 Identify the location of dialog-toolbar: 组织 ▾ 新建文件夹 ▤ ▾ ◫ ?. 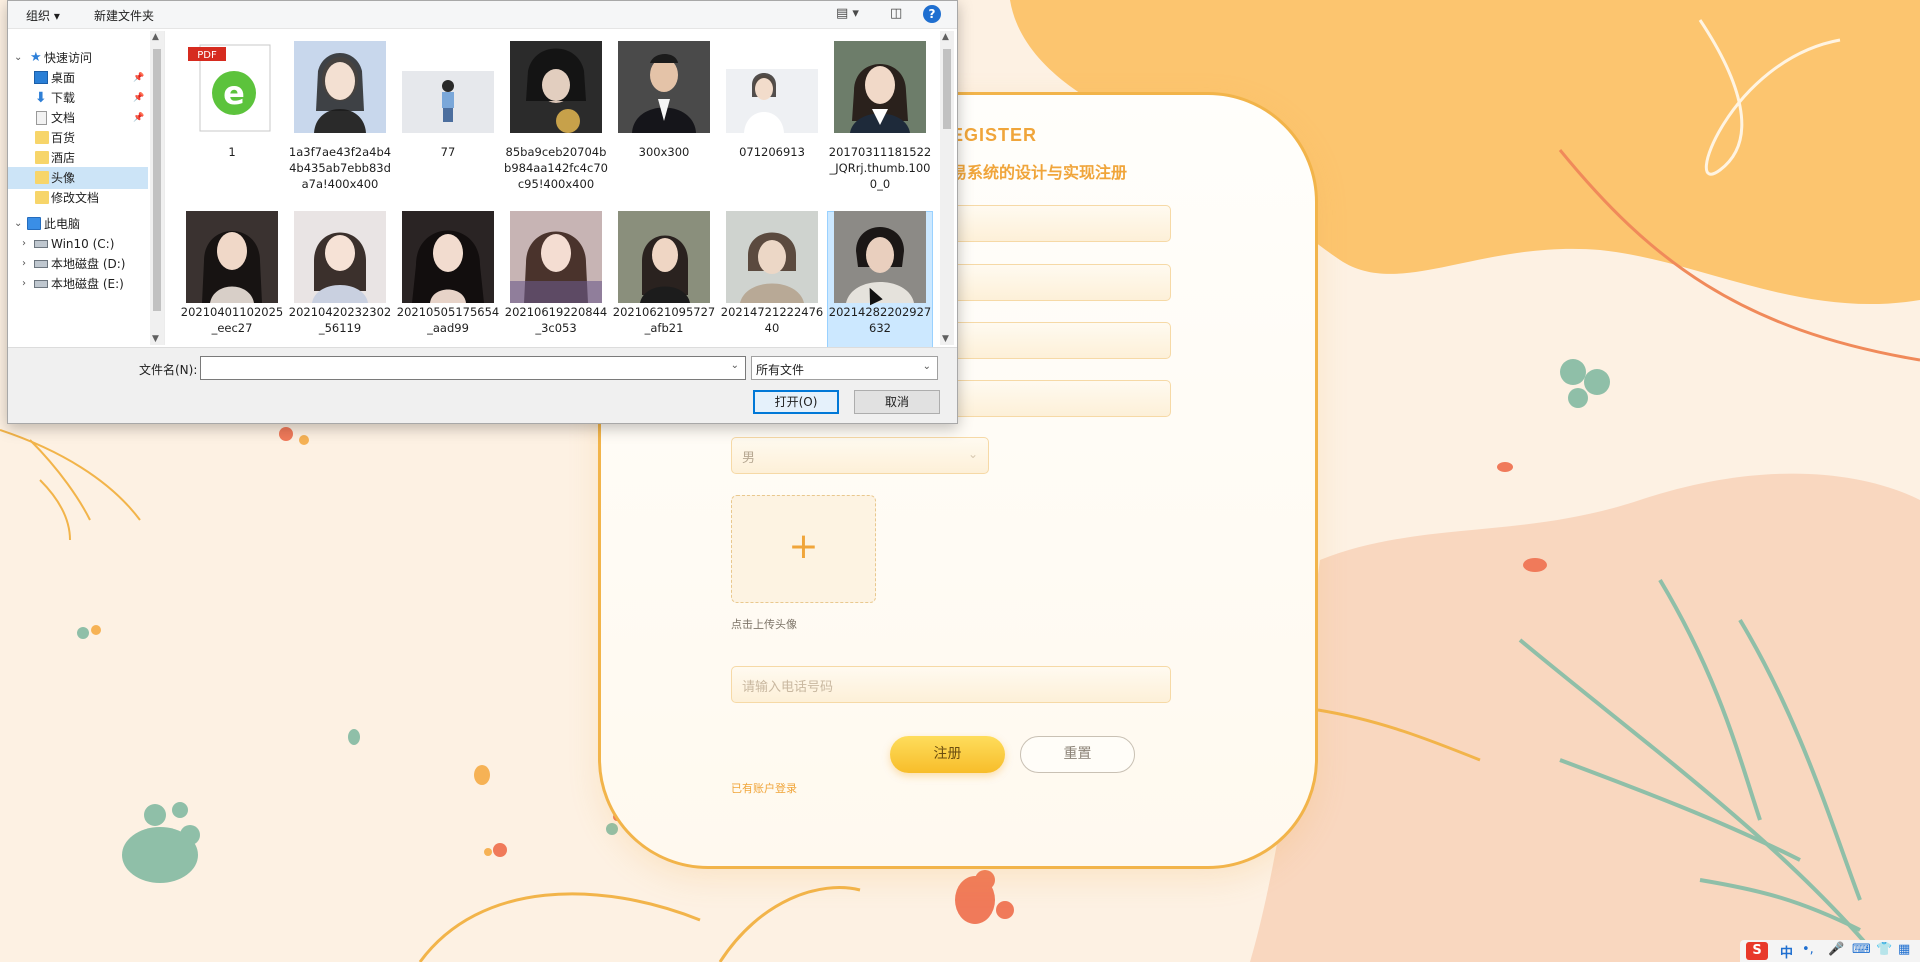
(482, 15).